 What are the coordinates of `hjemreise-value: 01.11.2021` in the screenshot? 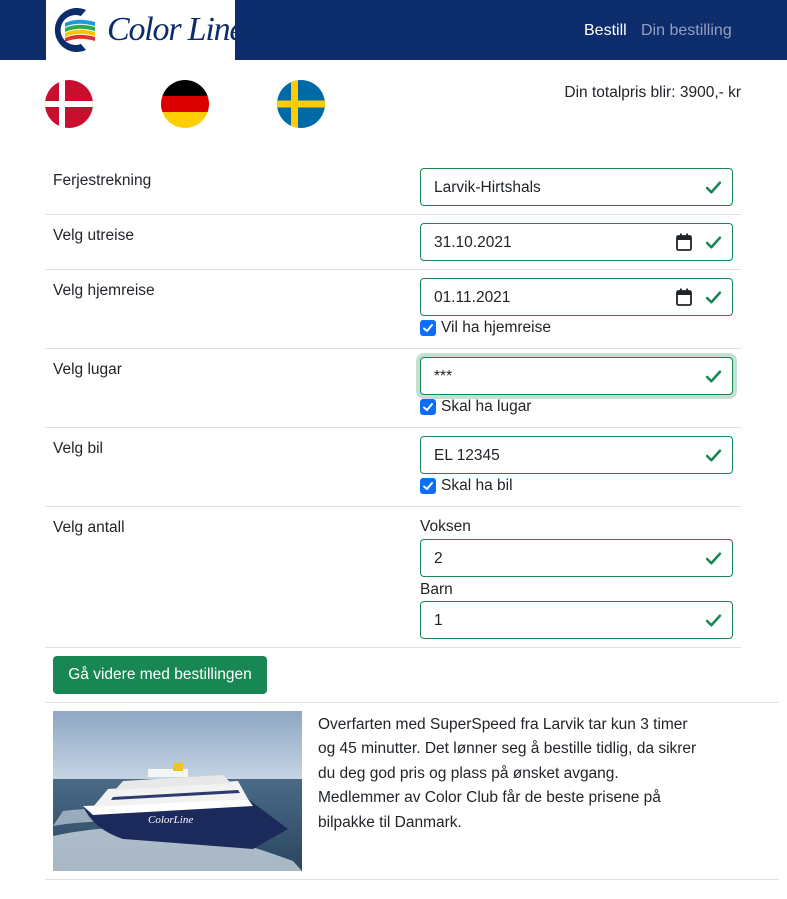 It's located at (472, 297).